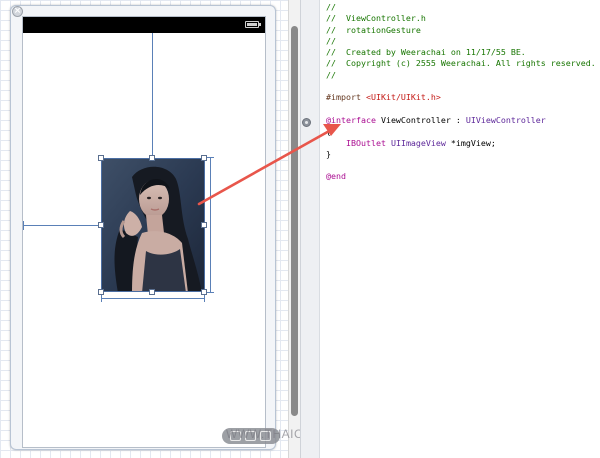 The height and width of the screenshot is (458, 600). What do you see at coordinates (356, 142) in the screenshot?
I see `code-token: IBOutlet` at bounding box center [356, 142].